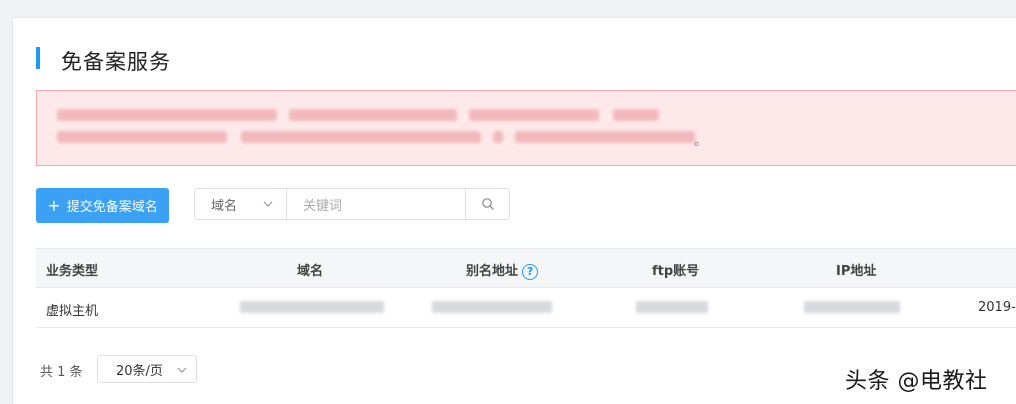 The height and width of the screenshot is (404, 1016). I want to click on plus-icon: +, so click(54, 205).